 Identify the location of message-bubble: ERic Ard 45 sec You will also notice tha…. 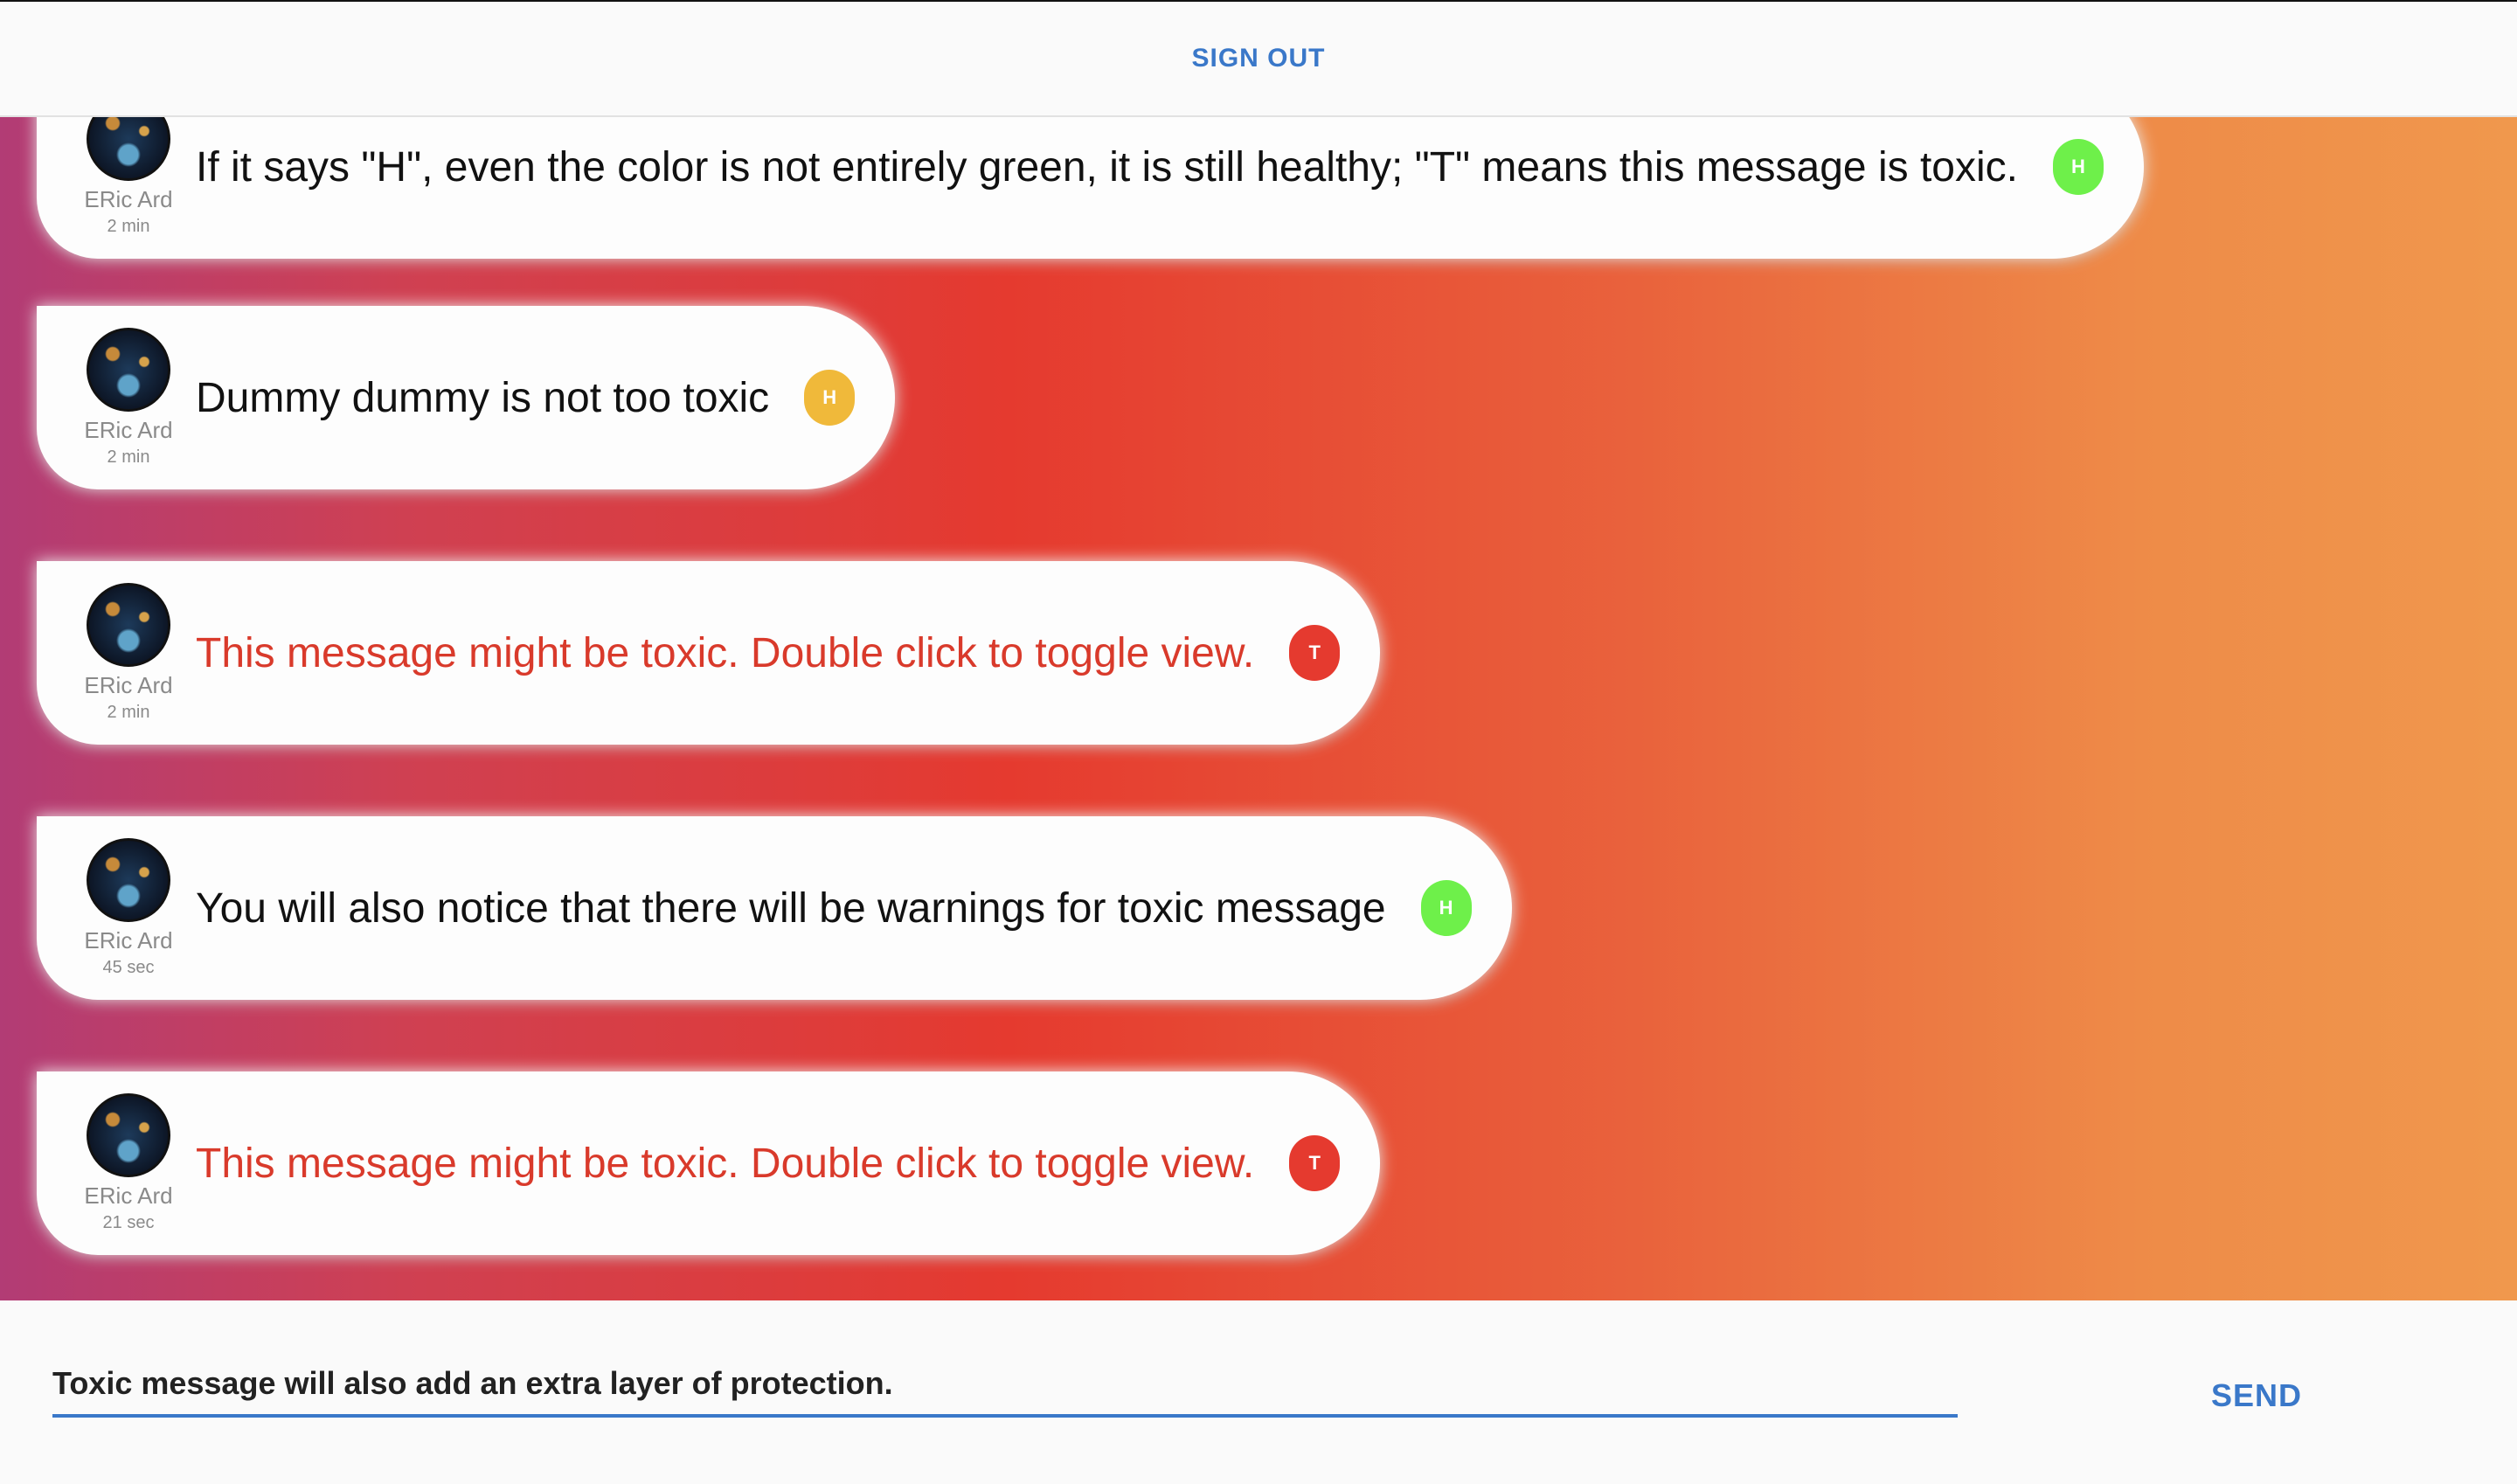
(774, 908).